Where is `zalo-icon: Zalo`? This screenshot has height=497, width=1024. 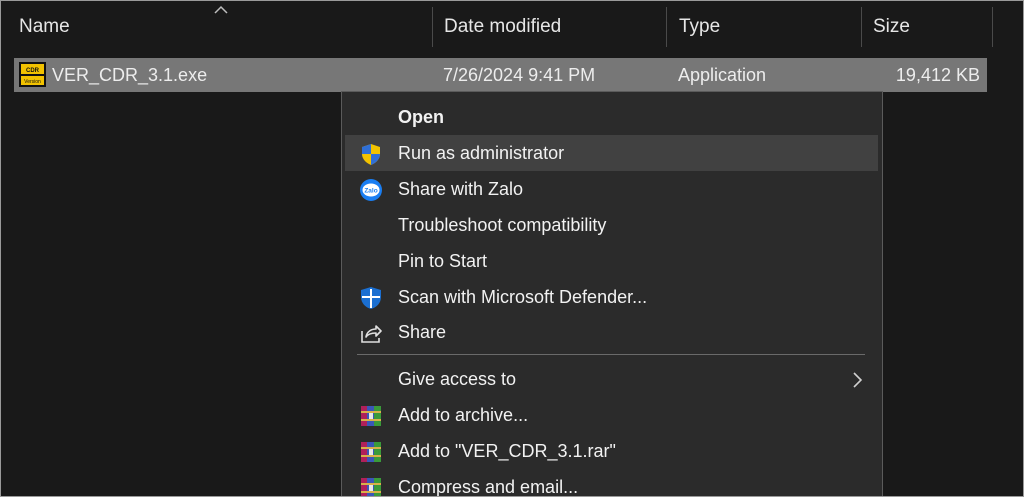
zalo-icon: Zalo is located at coordinates (371, 190).